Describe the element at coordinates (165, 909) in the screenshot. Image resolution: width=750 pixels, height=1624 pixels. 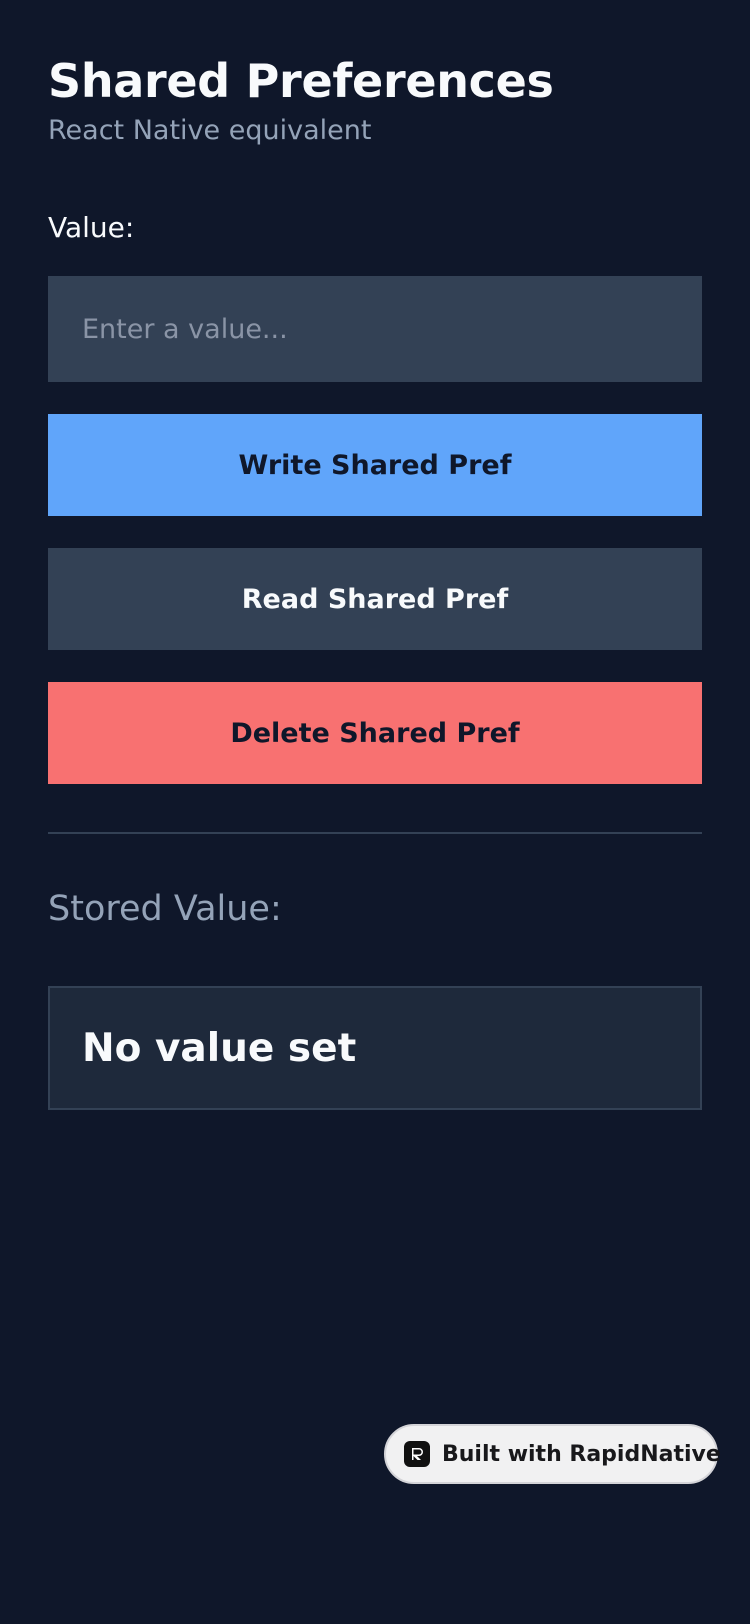
I see `stored-value-label: Stored Value:` at that location.